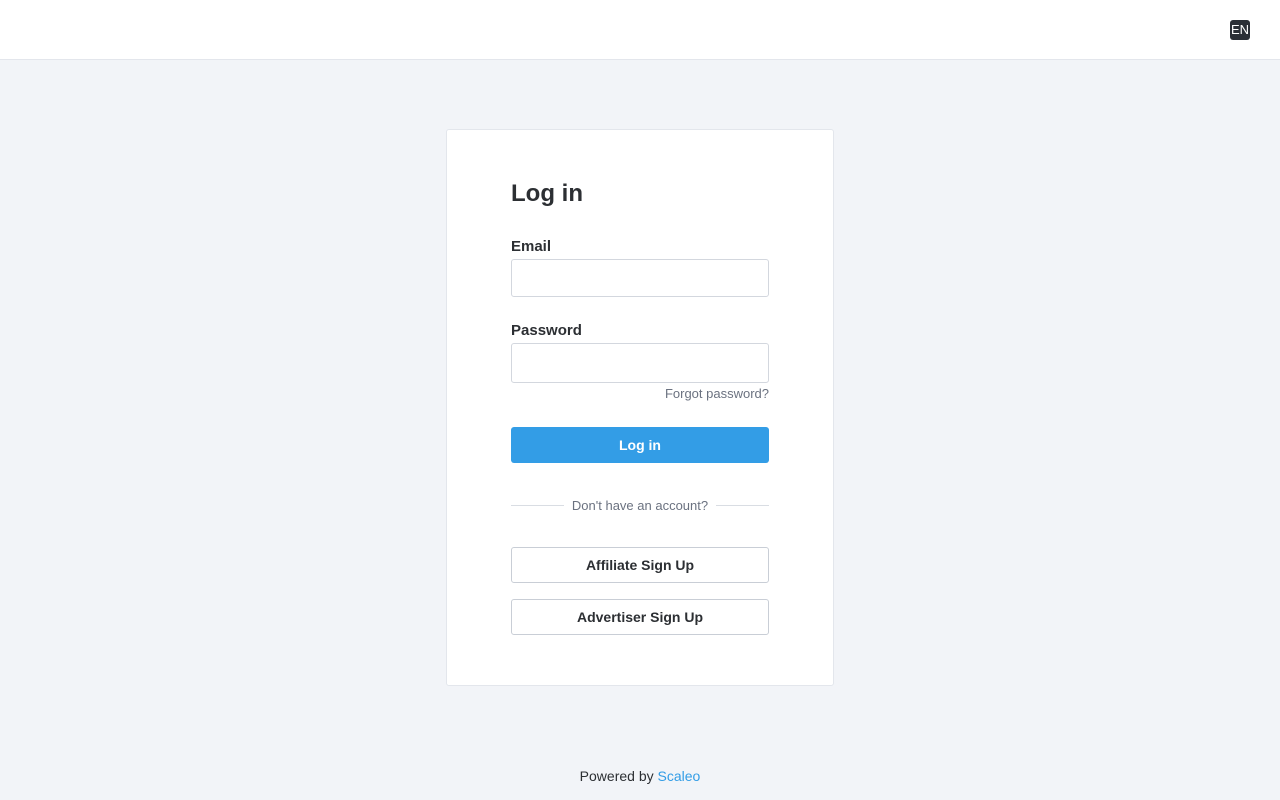 The image size is (1280, 800). I want to click on footer: Powered by Scaleo, so click(640, 776).